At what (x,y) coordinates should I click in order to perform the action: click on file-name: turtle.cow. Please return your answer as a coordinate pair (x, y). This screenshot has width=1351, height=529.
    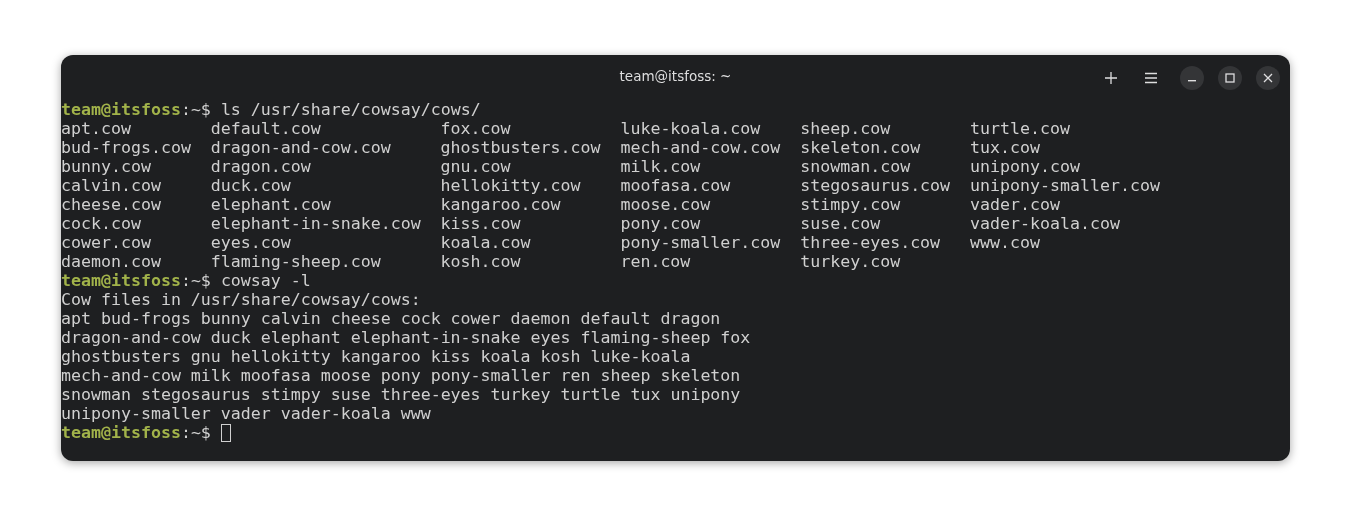
    Looking at the image, I should click on (1020, 128).